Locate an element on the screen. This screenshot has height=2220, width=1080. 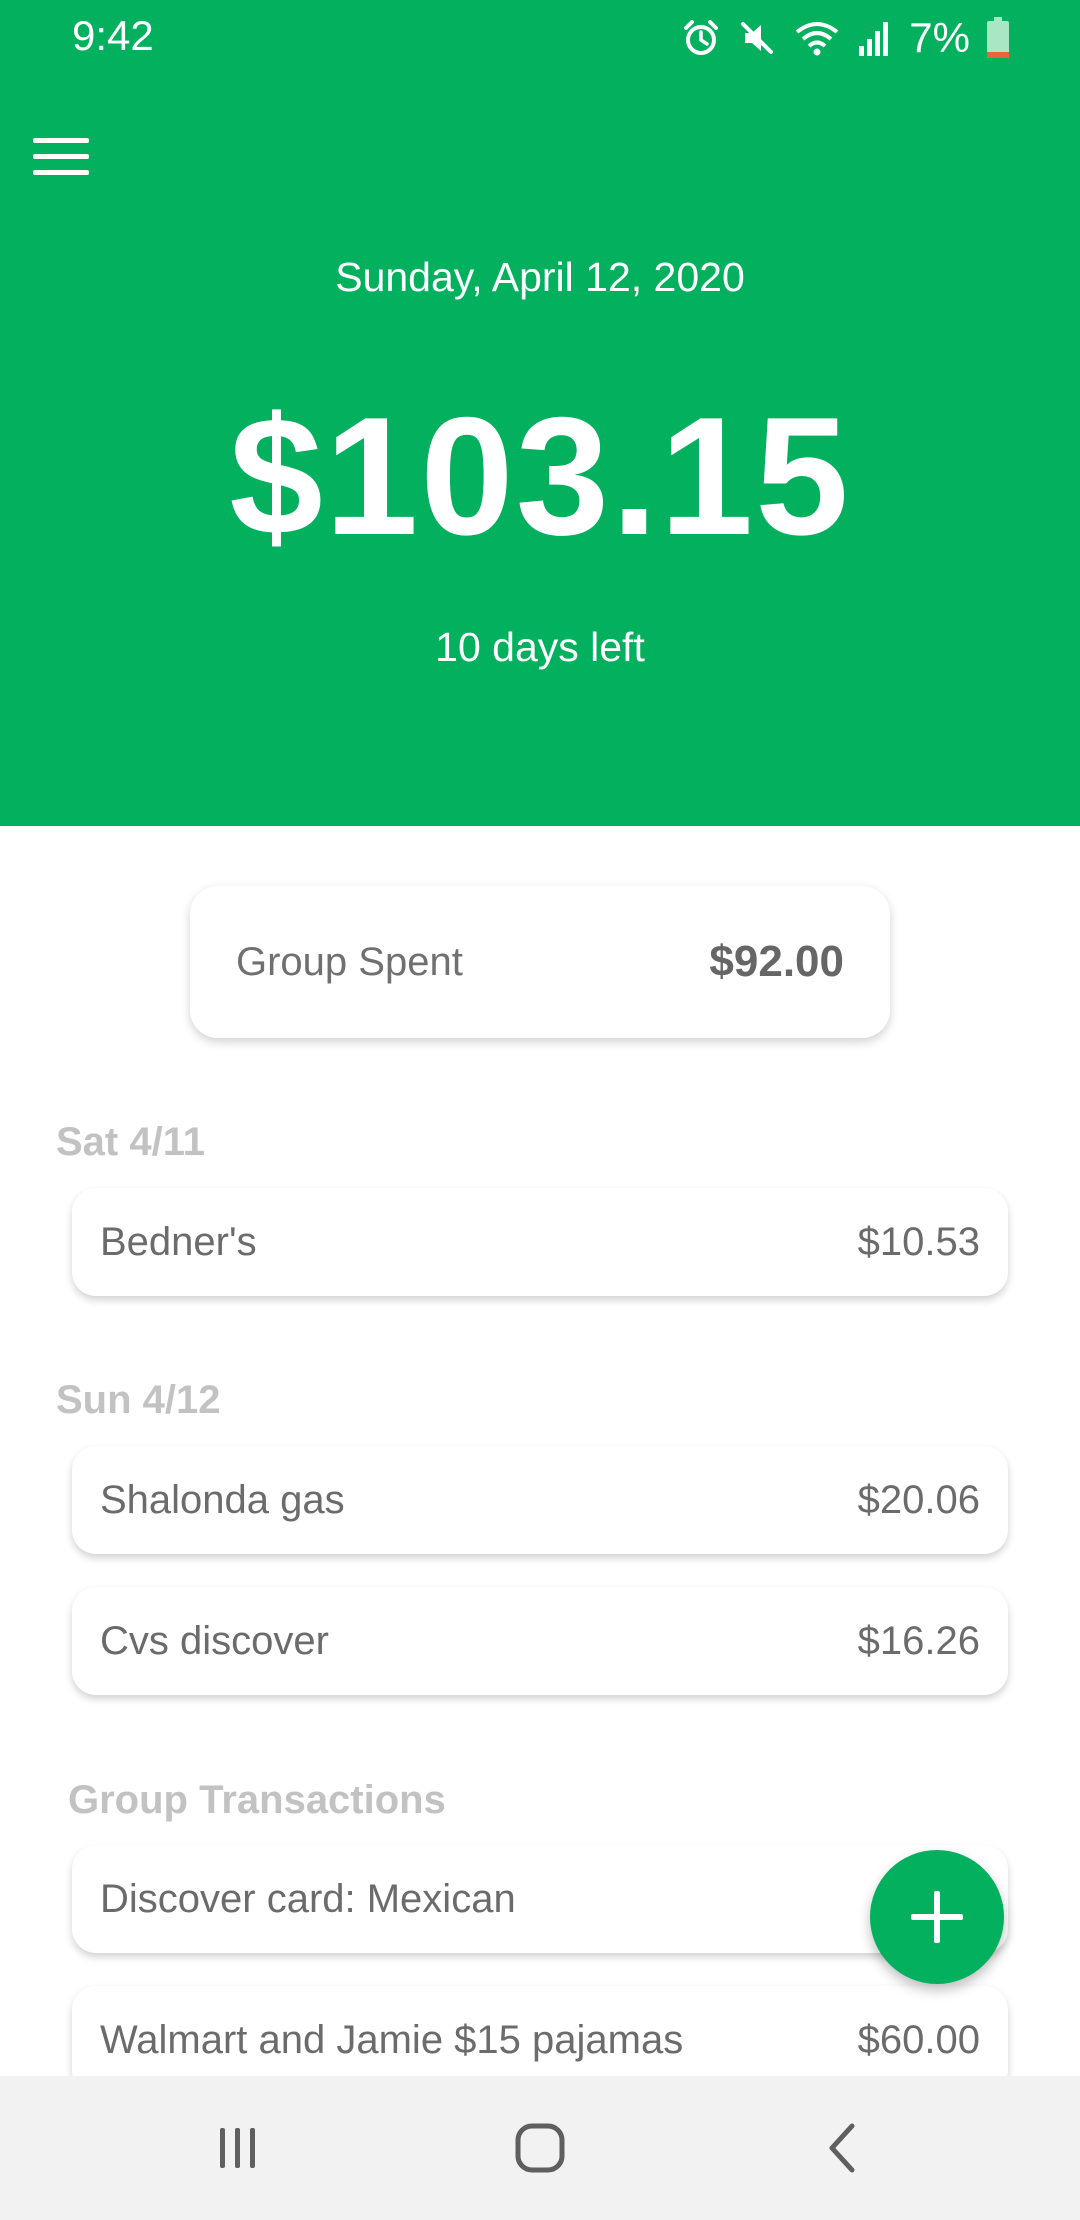
transaction-name: Bedner's is located at coordinates (178, 1241).